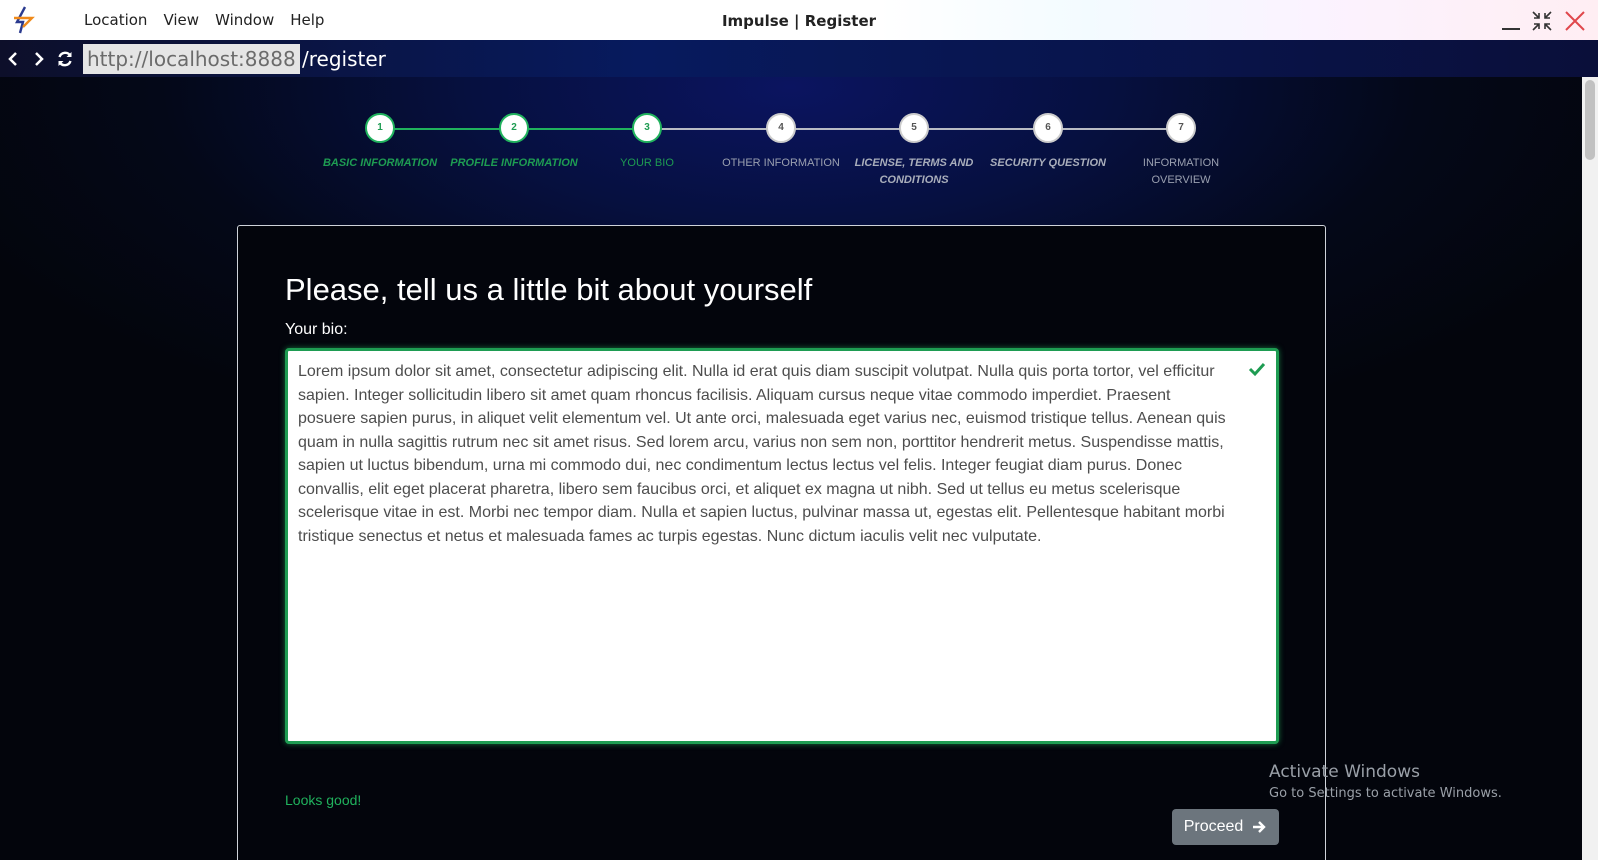  I want to click on step-label: INFORMATION OVERVIEW, so click(1181, 171).